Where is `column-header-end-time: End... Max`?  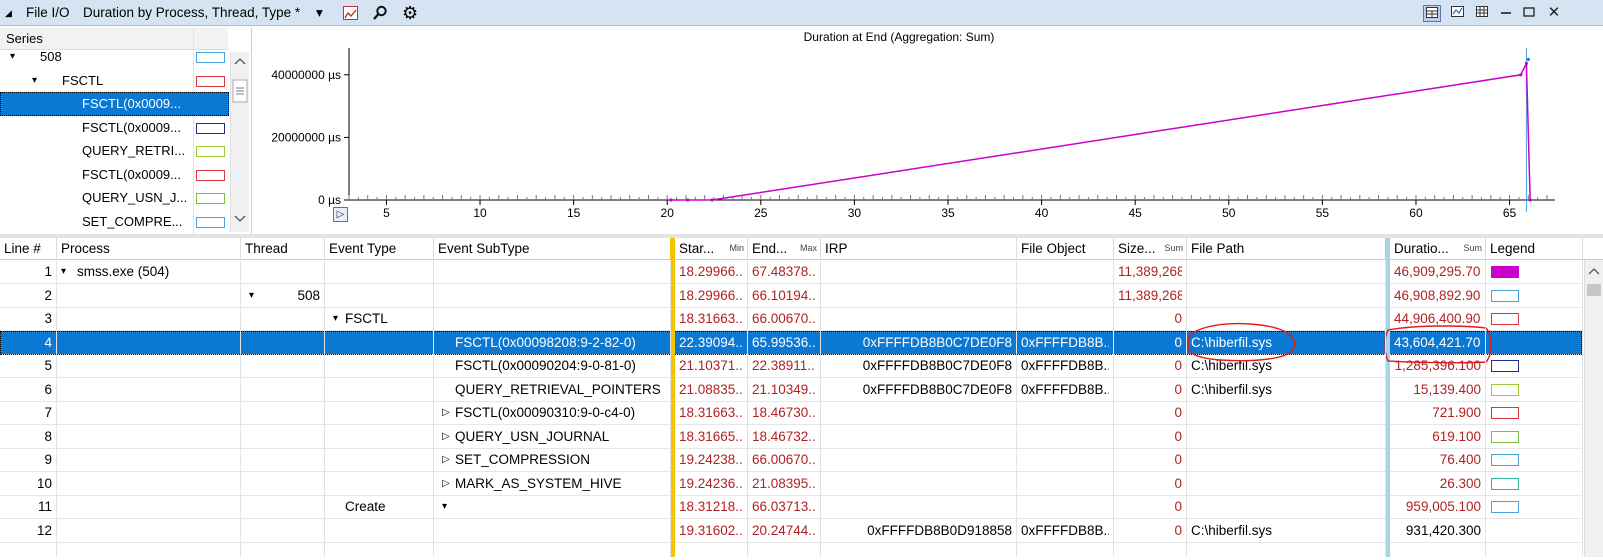
column-header-end-time: End... Max is located at coordinates (784, 249).